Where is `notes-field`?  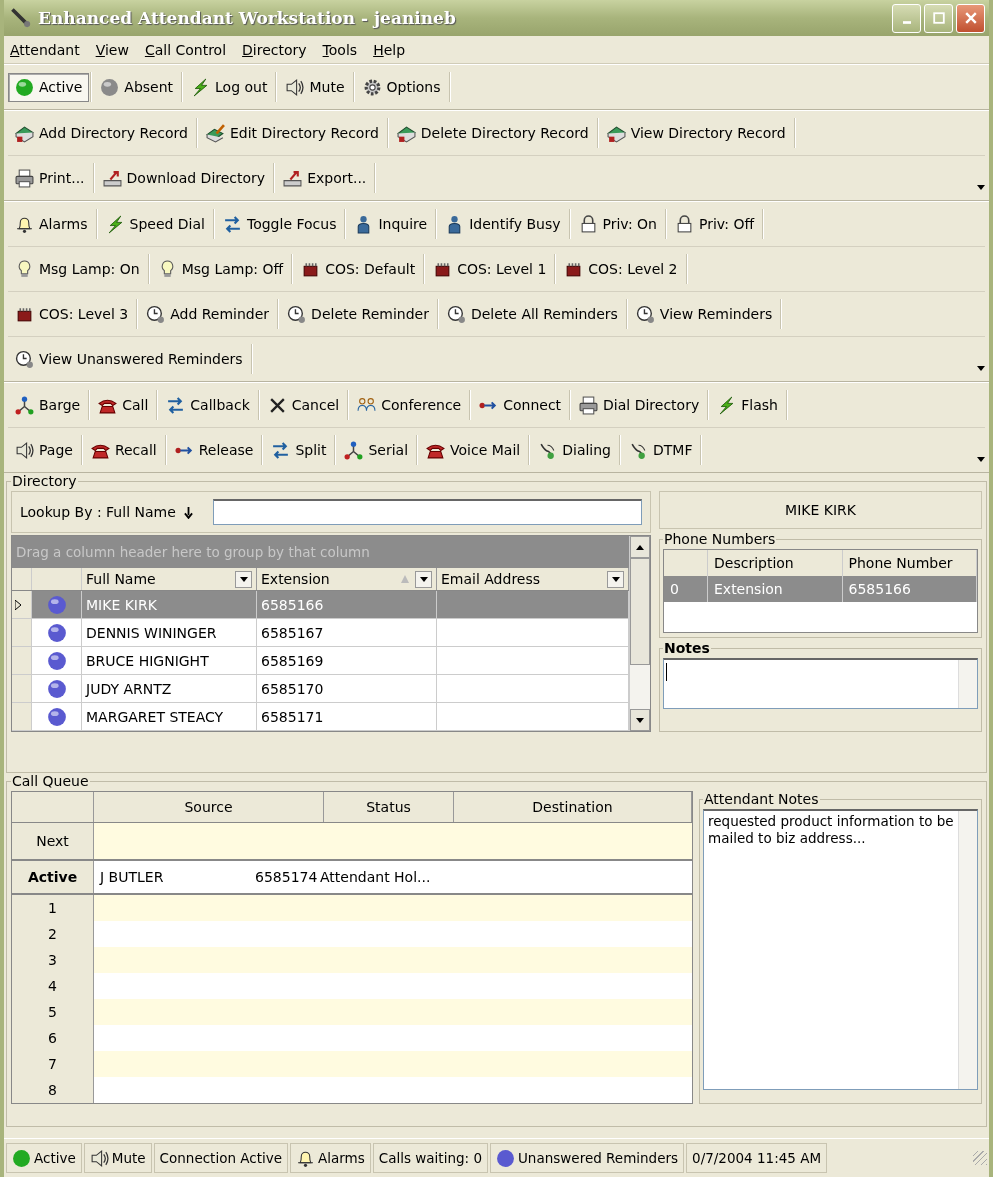 notes-field is located at coordinates (820, 683).